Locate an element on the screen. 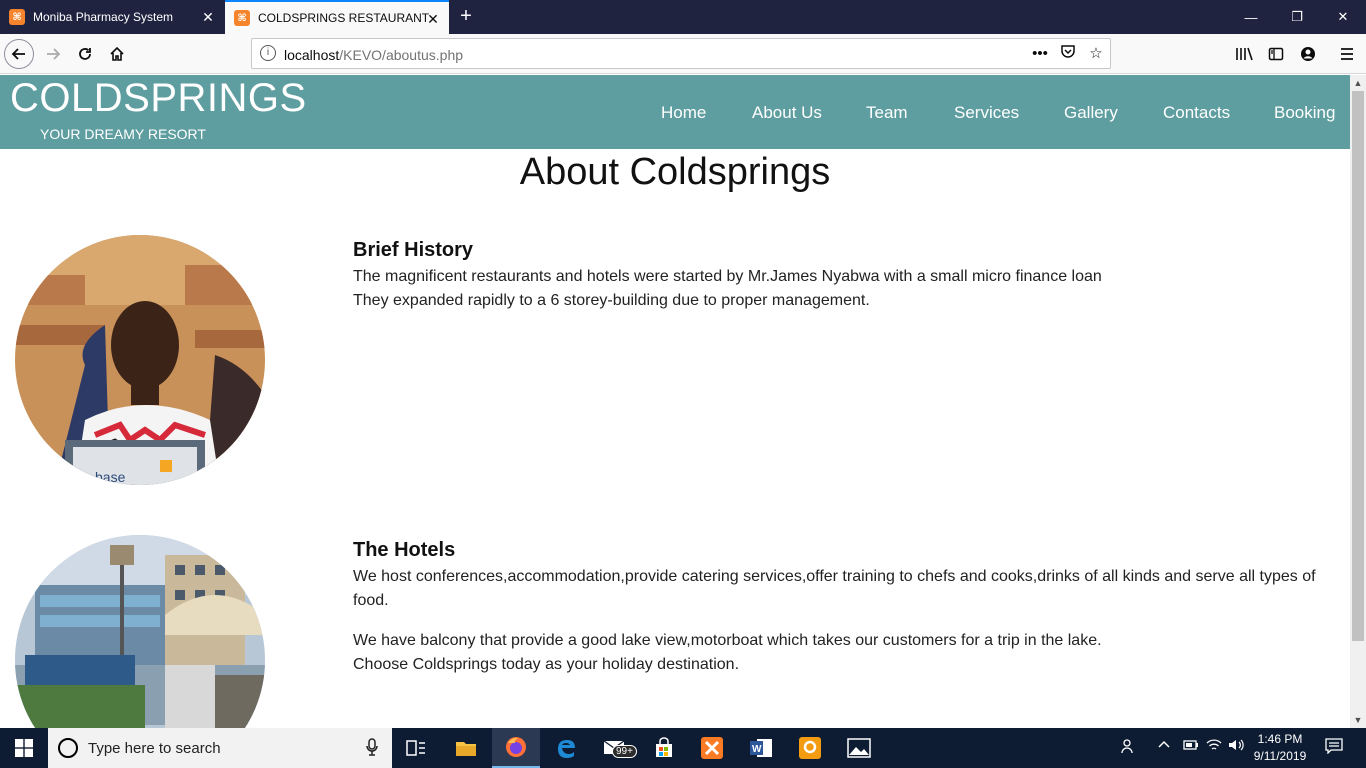  library-icon is located at coordinates (1244, 54).